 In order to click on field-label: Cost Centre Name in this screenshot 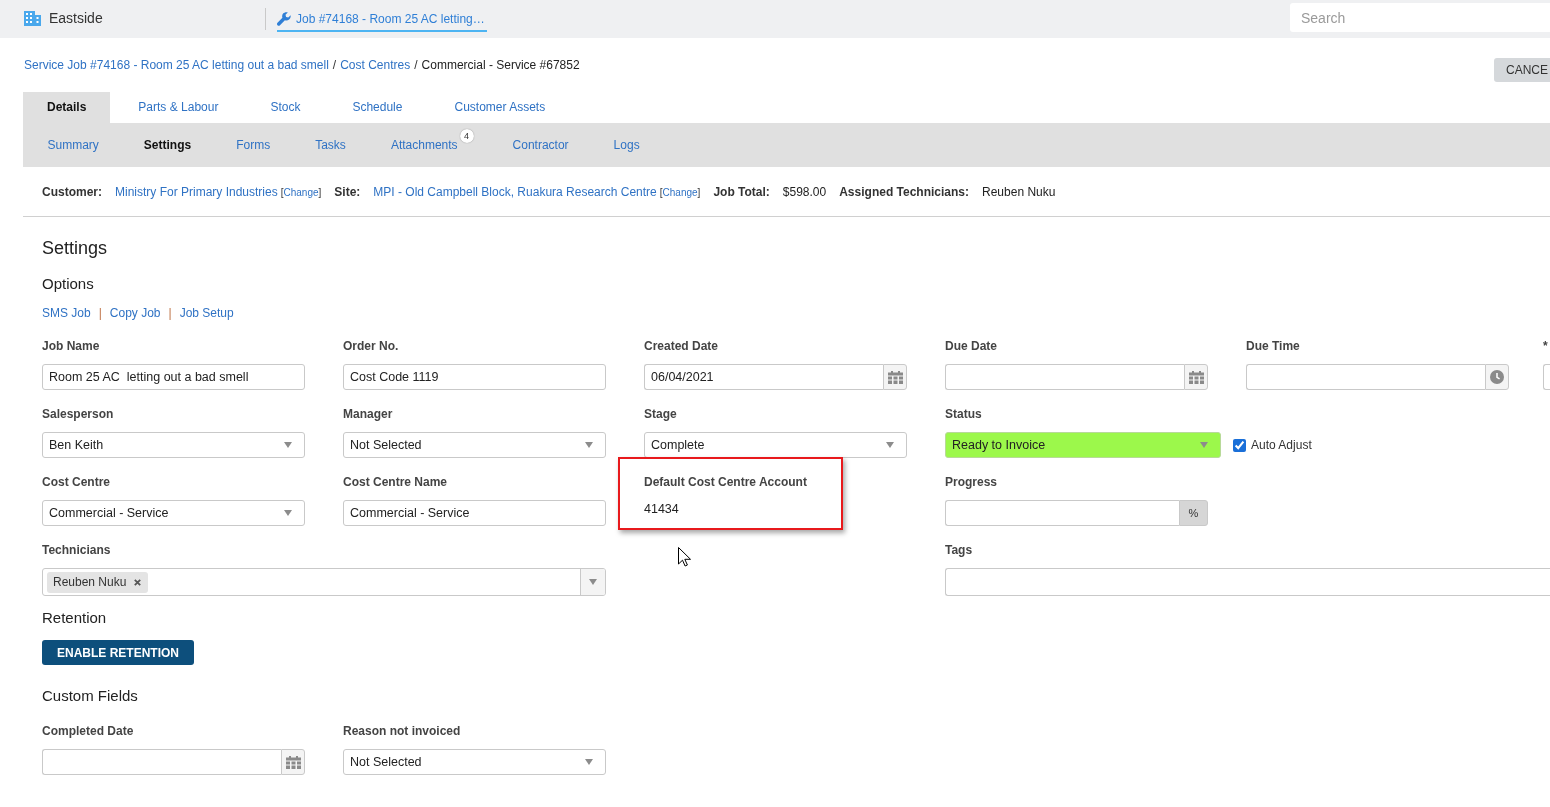, I will do `click(395, 482)`.